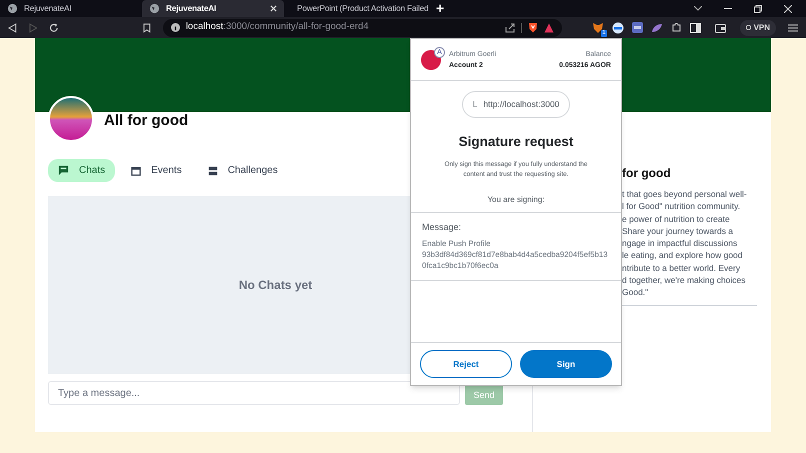  I want to click on calendar-icon, so click(136, 171).